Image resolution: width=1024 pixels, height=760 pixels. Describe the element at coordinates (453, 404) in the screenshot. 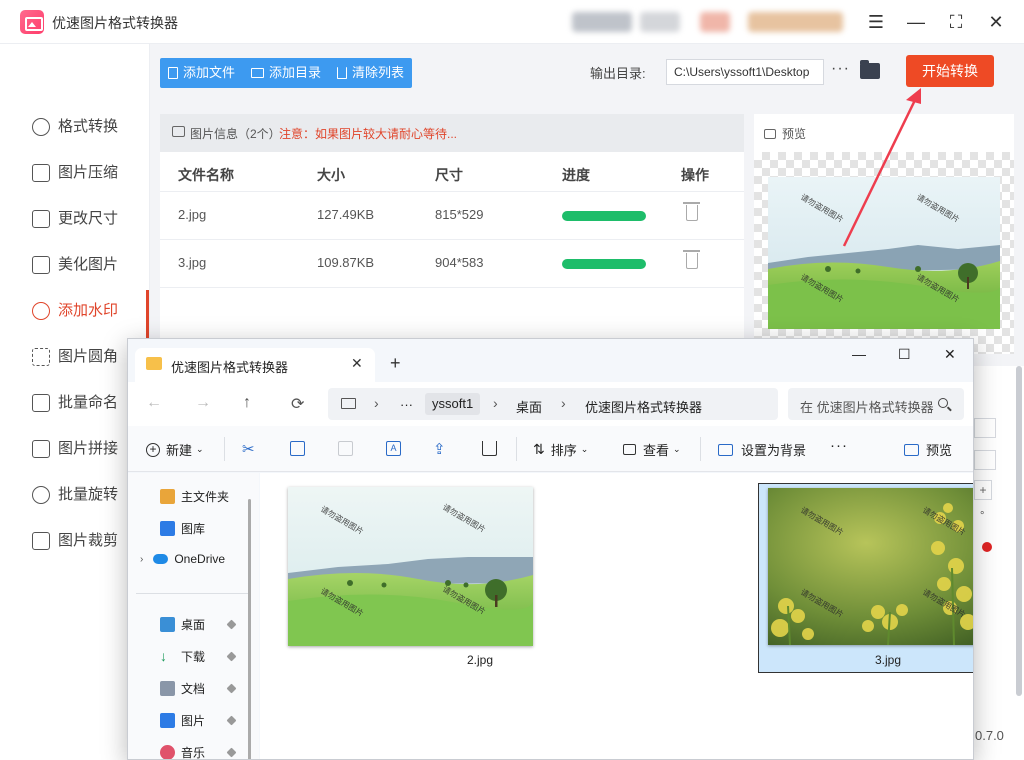

I see `breadcrumb-yssoft1: yssoft1` at that location.